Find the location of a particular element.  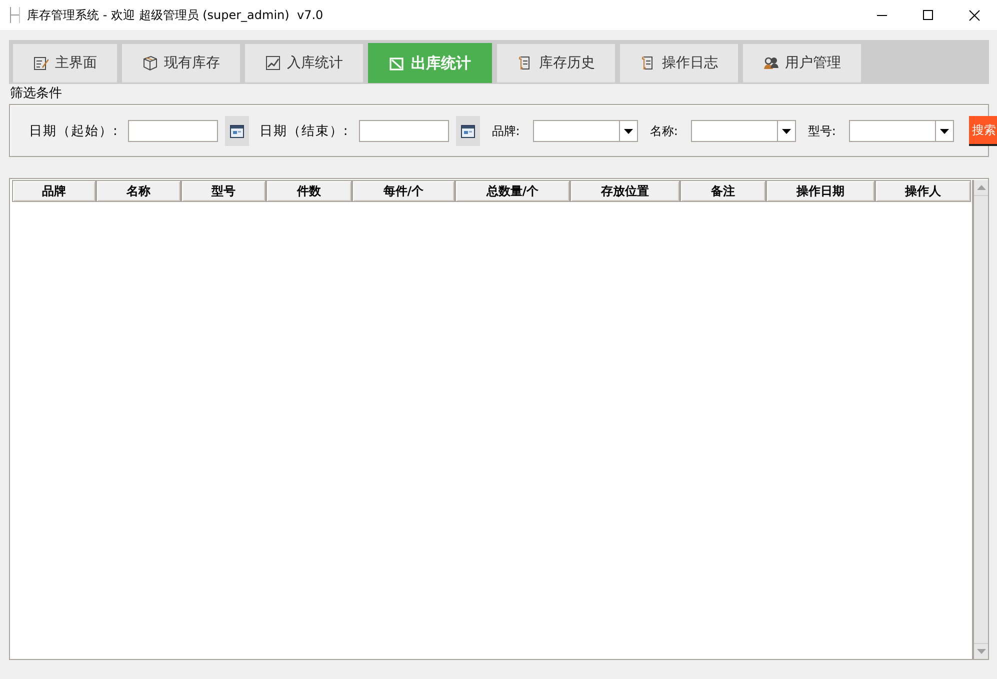

column-header: 型号 is located at coordinates (223, 191).